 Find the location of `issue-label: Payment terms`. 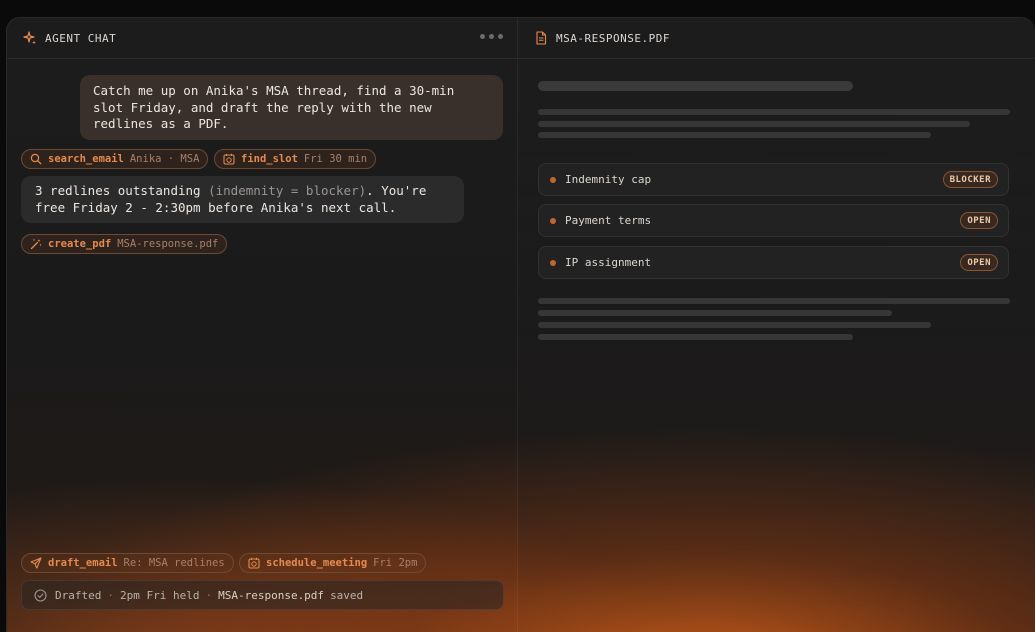

issue-label: Payment terms is located at coordinates (608, 220).